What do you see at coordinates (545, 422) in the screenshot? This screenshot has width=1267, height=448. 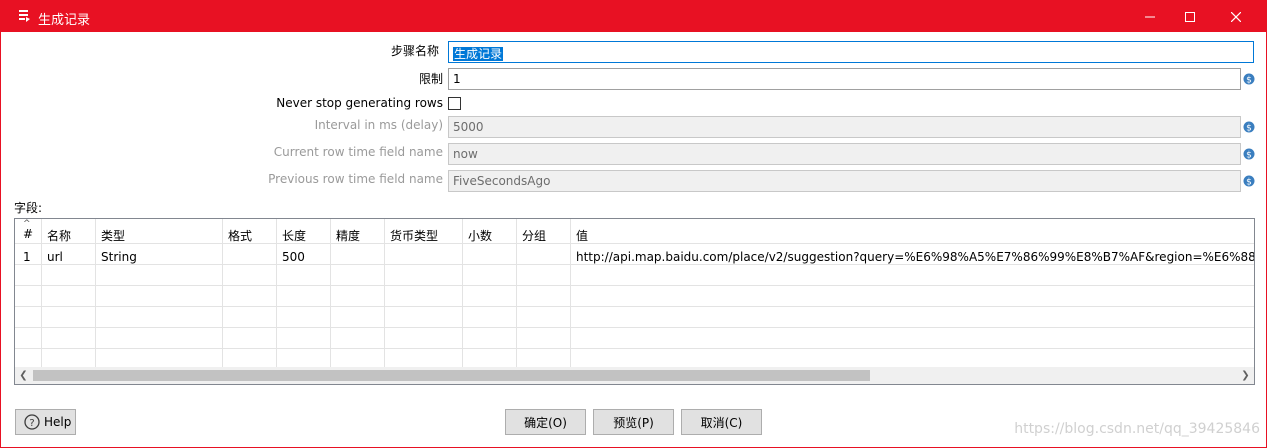 I see `ok-button: 确定(O)` at bounding box center [545, 422].